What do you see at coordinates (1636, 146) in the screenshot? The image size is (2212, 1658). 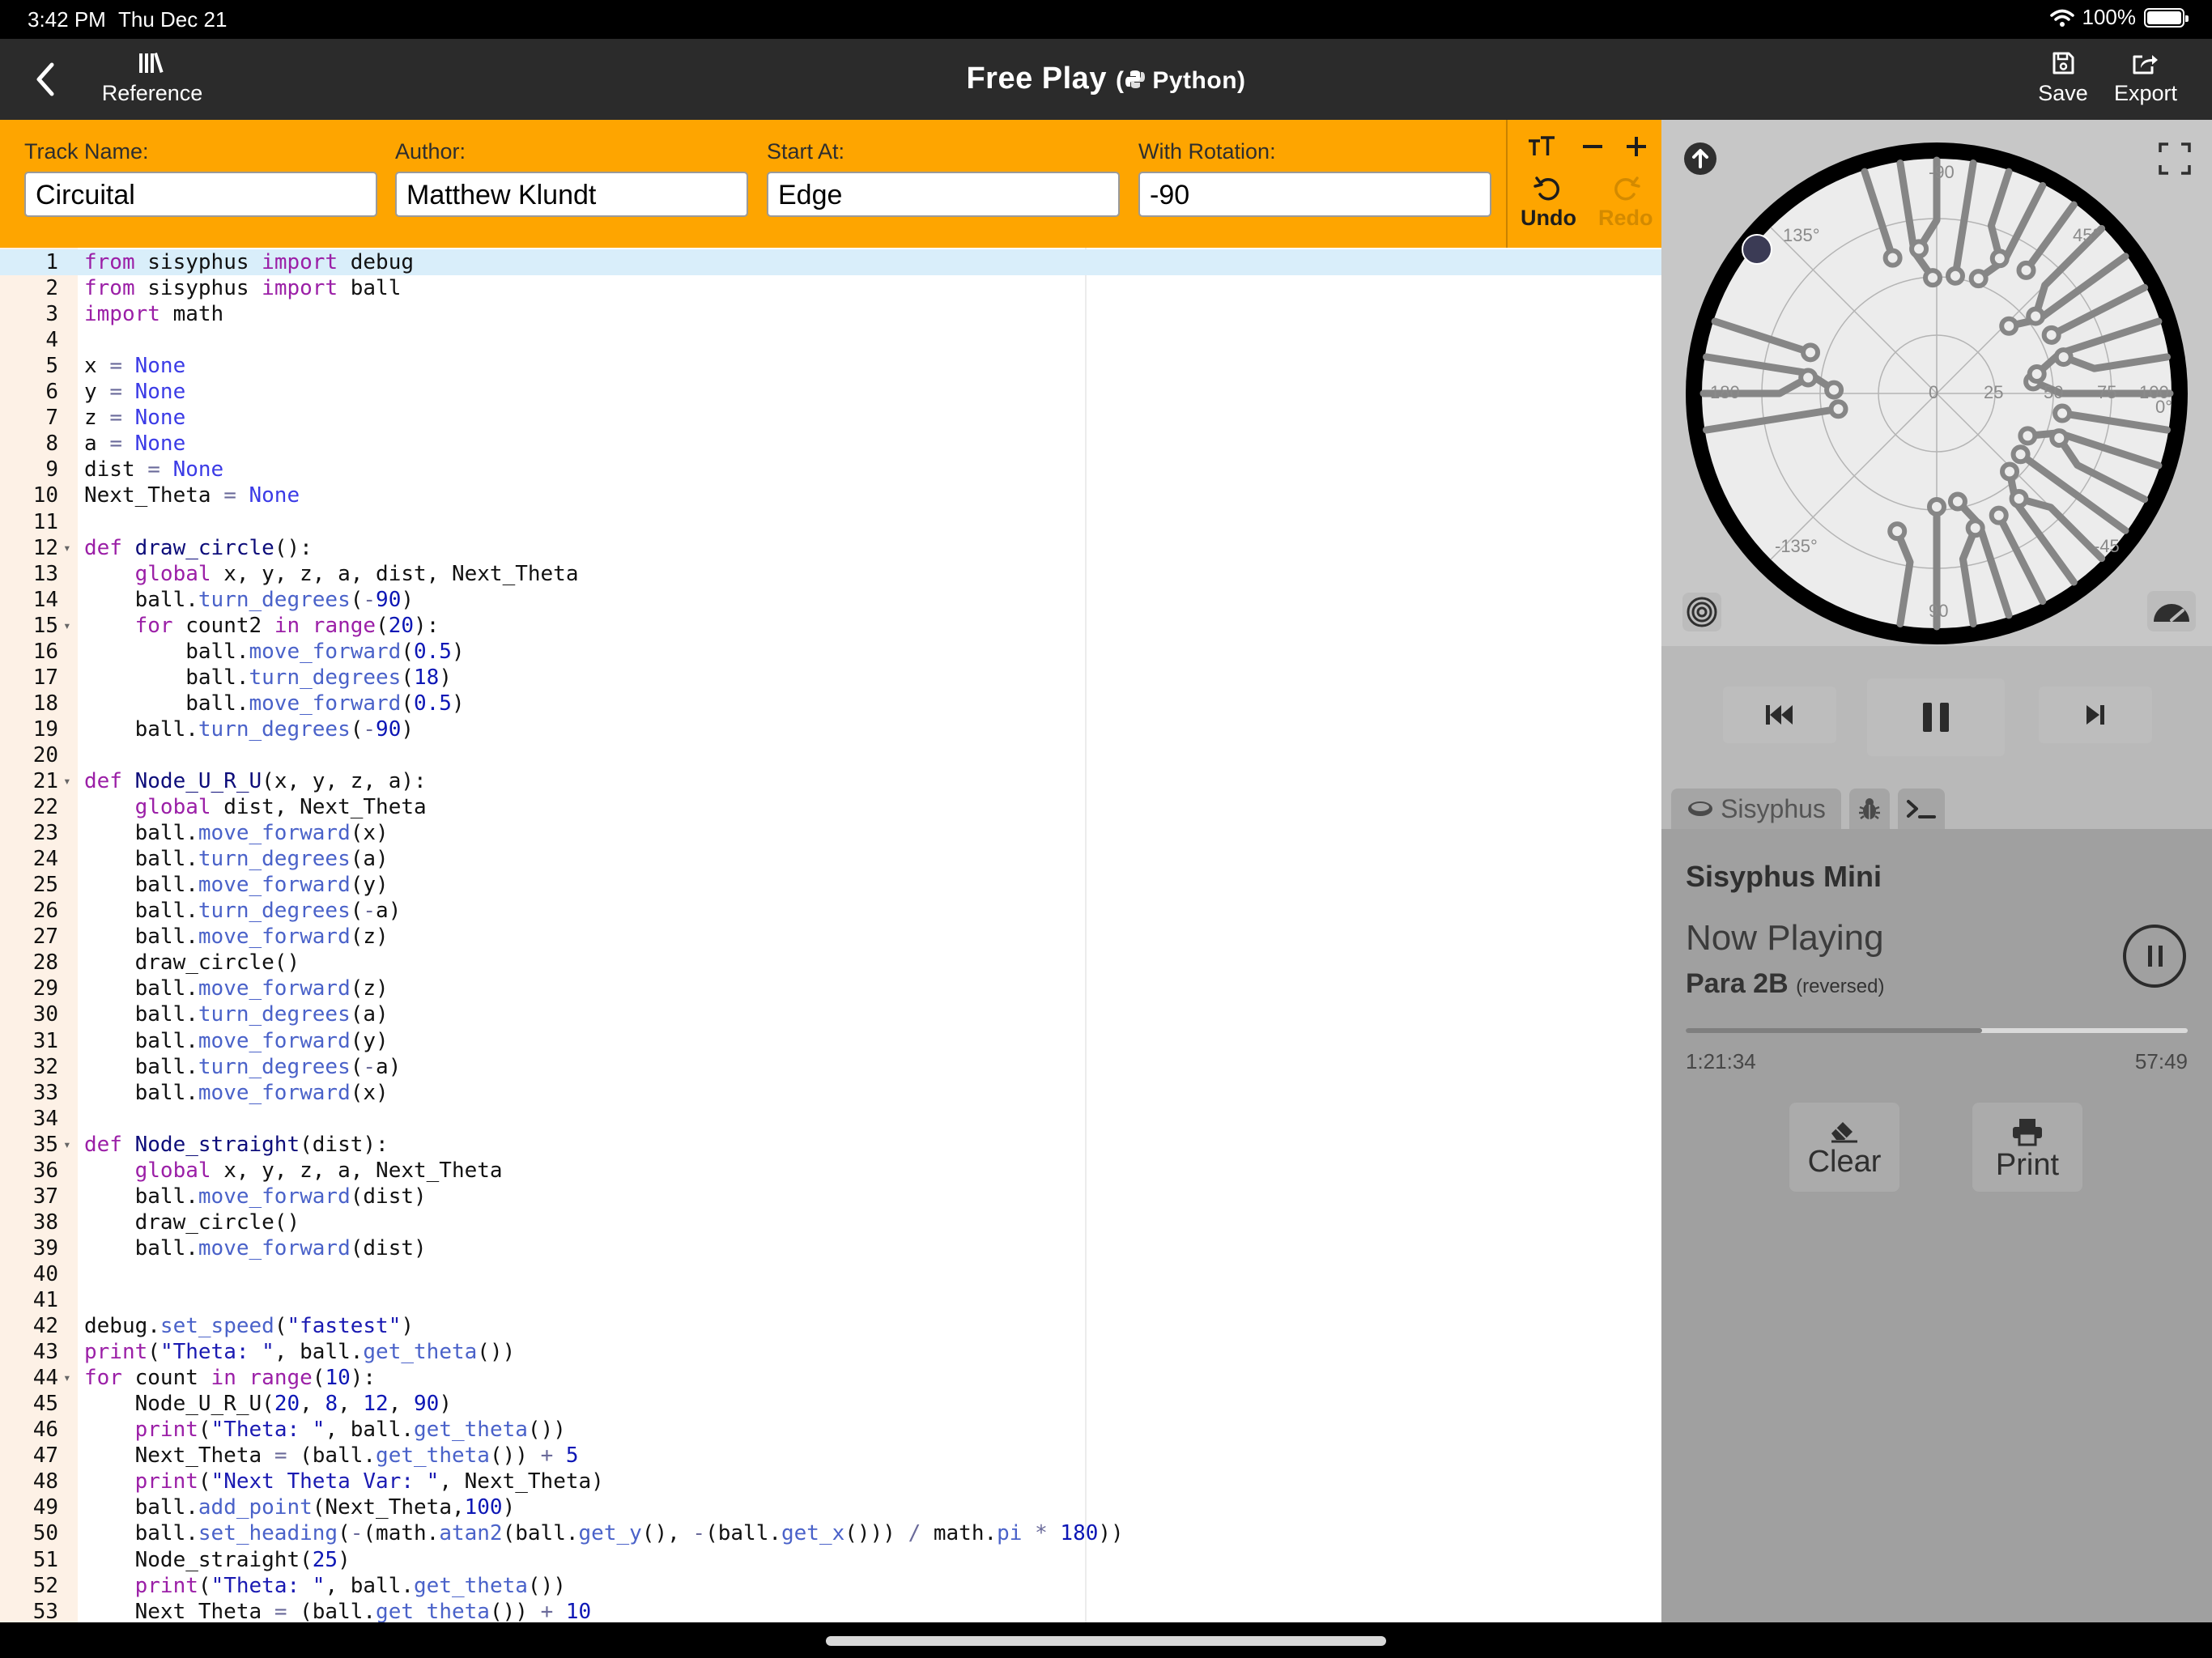 I see `font-increase-icon` at bounding box center [1636, 146].